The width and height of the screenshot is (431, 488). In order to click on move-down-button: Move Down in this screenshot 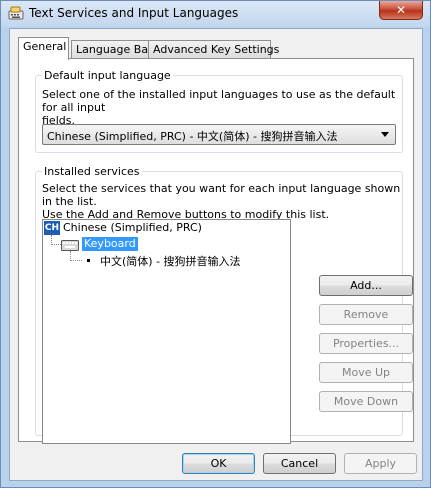, I will do `click(366, 401)`.